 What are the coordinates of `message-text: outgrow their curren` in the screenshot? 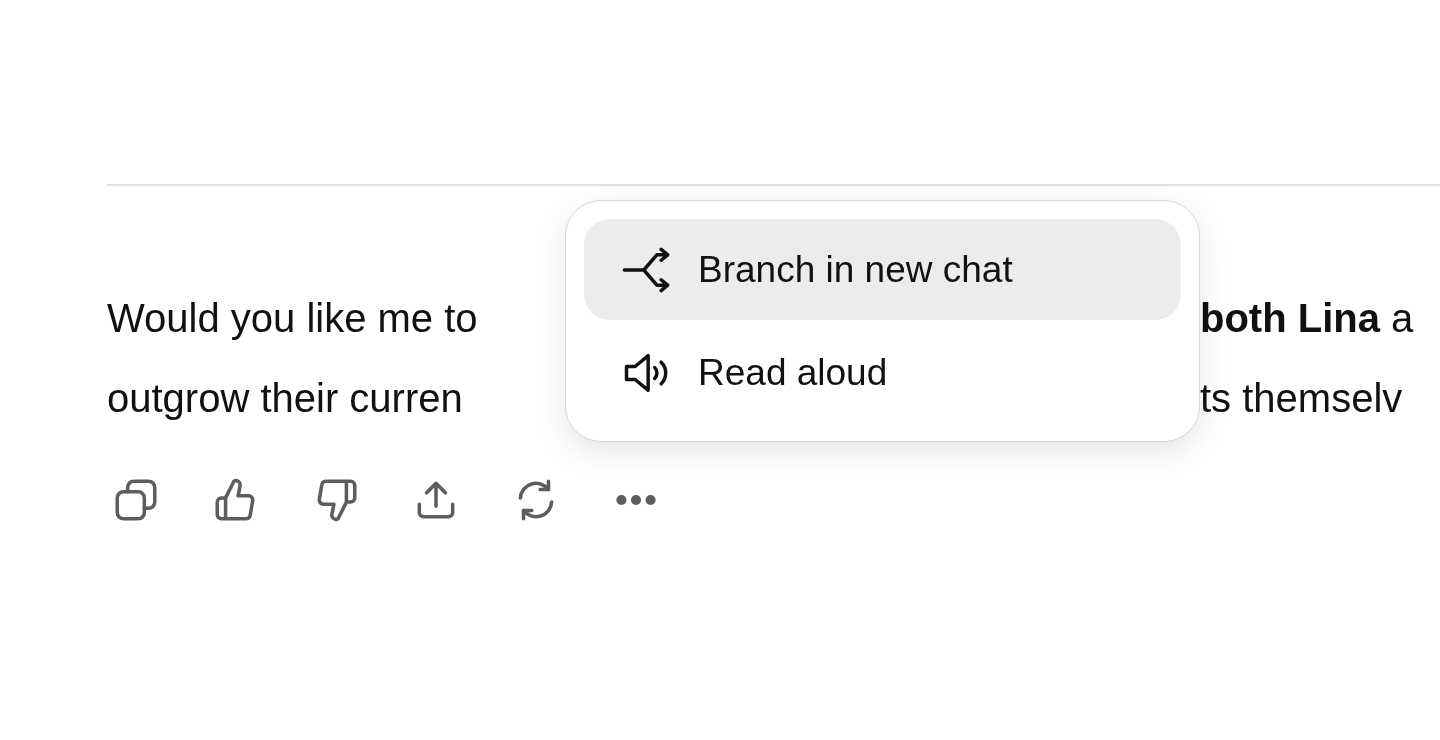 It's located at (285, 398).